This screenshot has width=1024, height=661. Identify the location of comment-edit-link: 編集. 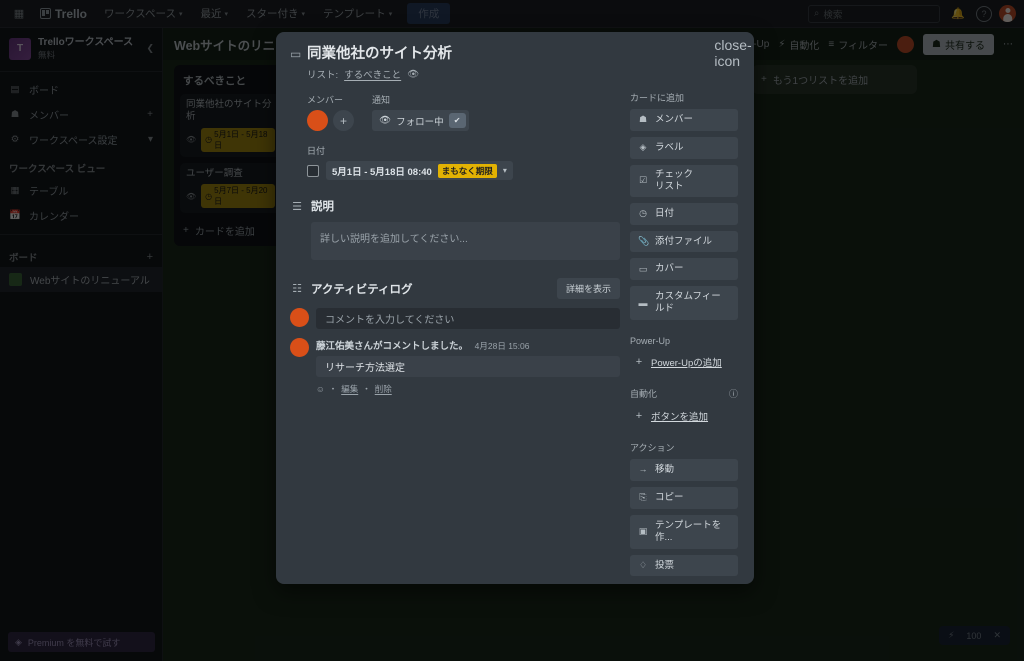
(349, 389).